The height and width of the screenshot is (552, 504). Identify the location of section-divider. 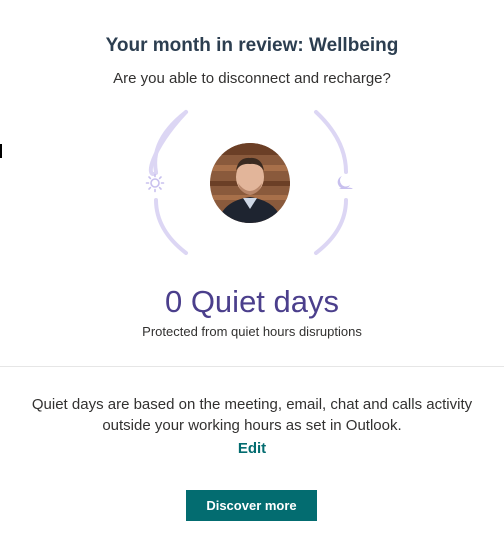
(252, 366).